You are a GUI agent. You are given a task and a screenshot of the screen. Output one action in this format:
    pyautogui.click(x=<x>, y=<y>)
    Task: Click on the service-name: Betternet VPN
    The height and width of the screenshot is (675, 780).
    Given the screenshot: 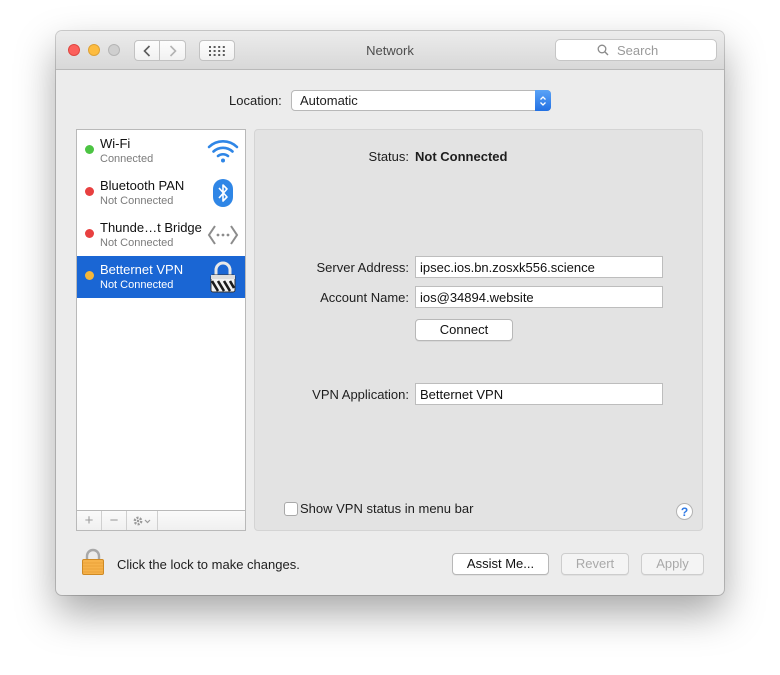 What is the action you would take?
    pyautogui.click(x=142, y=269)
    